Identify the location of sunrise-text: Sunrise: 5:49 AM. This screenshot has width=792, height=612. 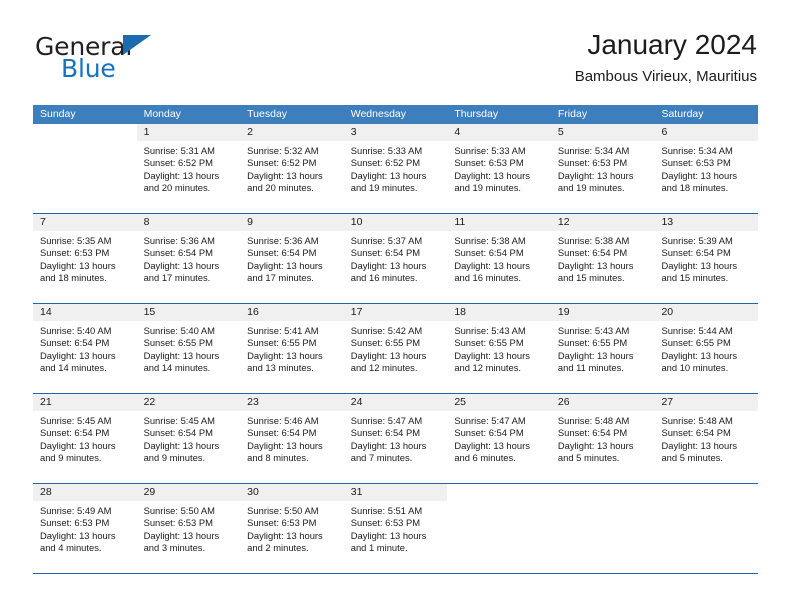
(76, 510).